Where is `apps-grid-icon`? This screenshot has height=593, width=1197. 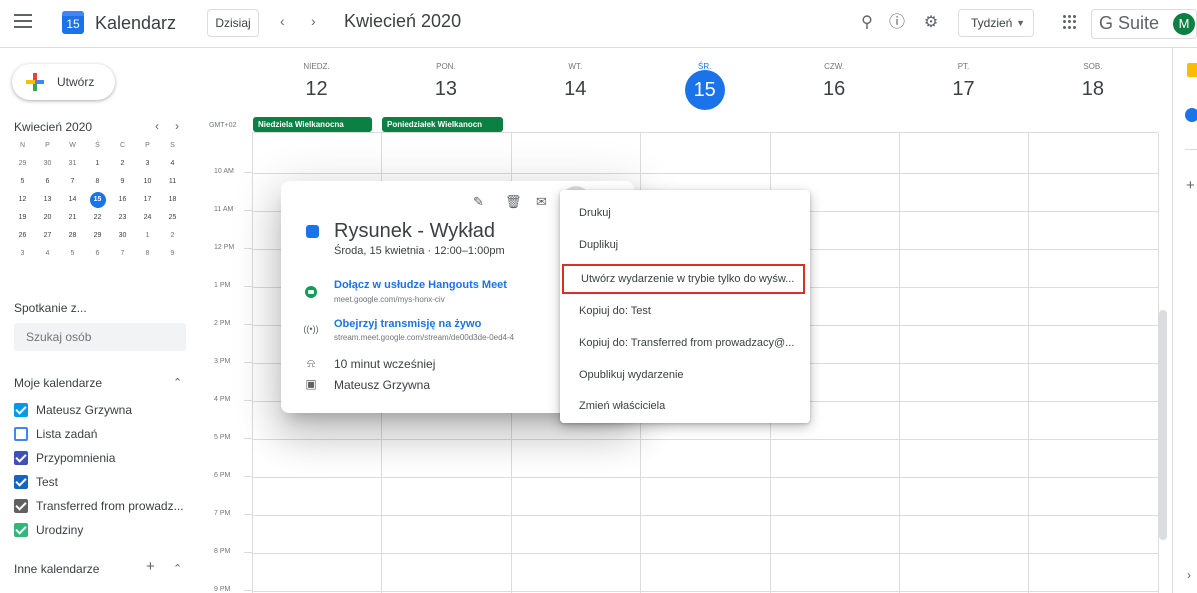 apps-grid-icon is located at coordinates (1070, 22).